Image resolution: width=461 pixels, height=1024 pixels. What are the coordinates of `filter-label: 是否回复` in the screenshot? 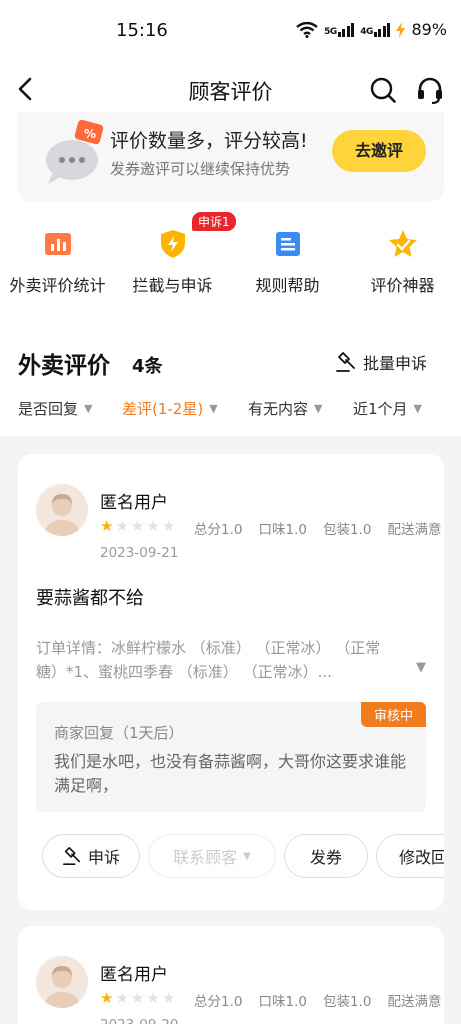 It's located at (48, 409).